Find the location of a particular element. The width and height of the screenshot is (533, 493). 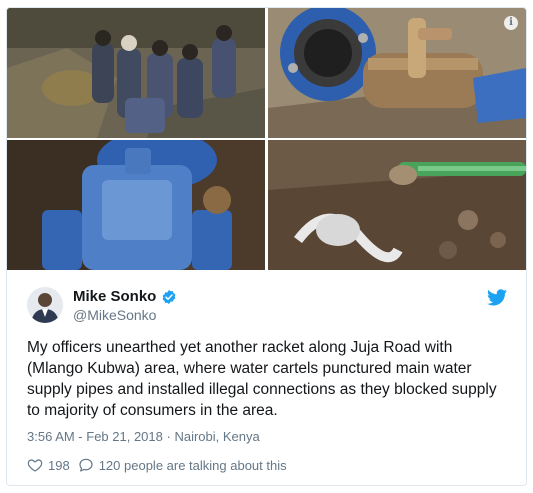

author-name: Mike Sonko is located at coordinates (114, 296).